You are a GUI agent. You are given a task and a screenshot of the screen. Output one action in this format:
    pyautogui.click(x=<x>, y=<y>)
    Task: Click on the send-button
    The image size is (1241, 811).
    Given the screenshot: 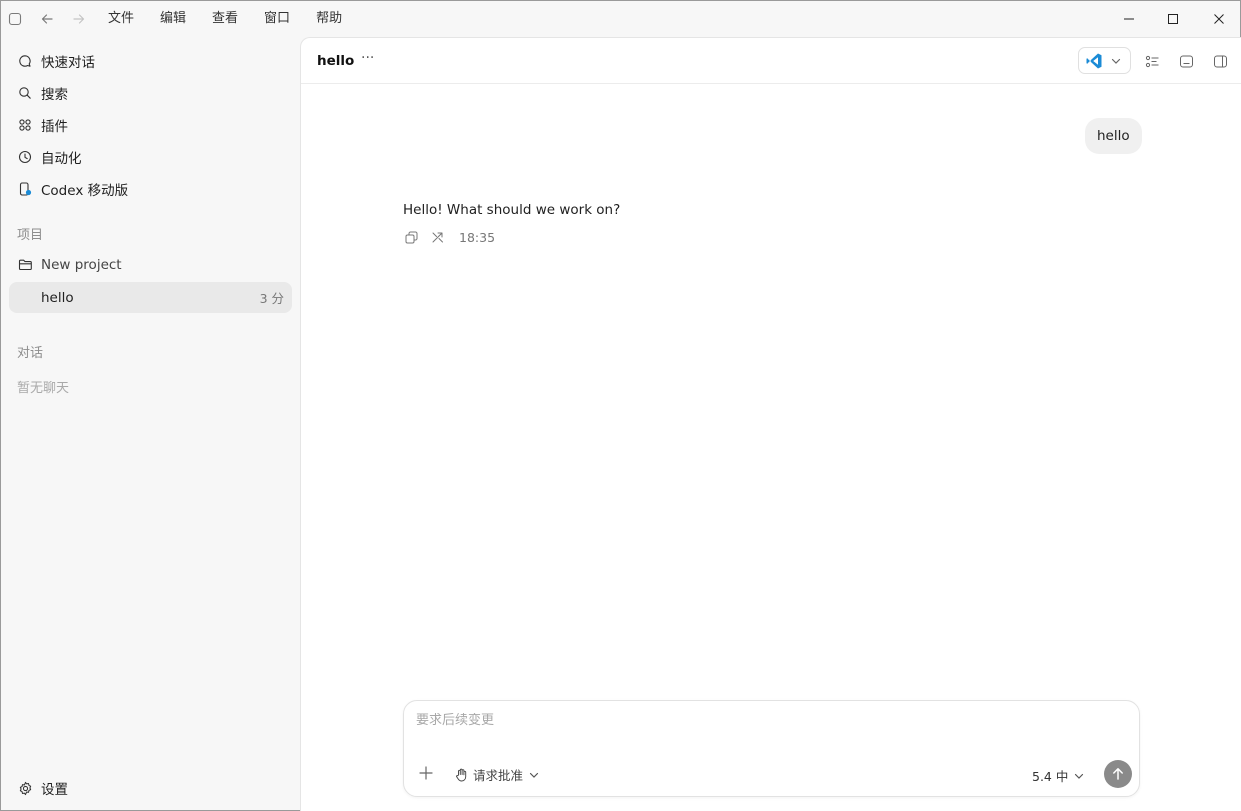 What is the action you would take?
    pyautogui.click(x=1118, y=774)
    